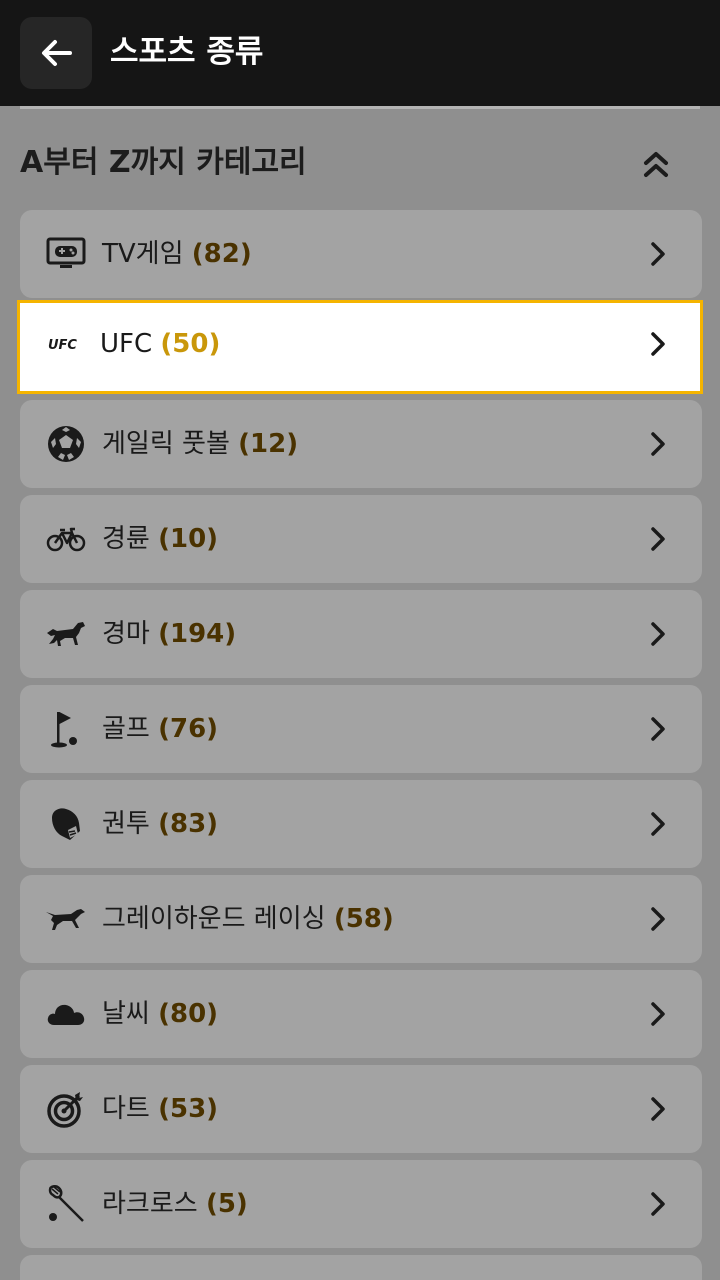  Describe the element at coordinates (361, 1267) in the screenshot. I see `list-item-partial` at that location.